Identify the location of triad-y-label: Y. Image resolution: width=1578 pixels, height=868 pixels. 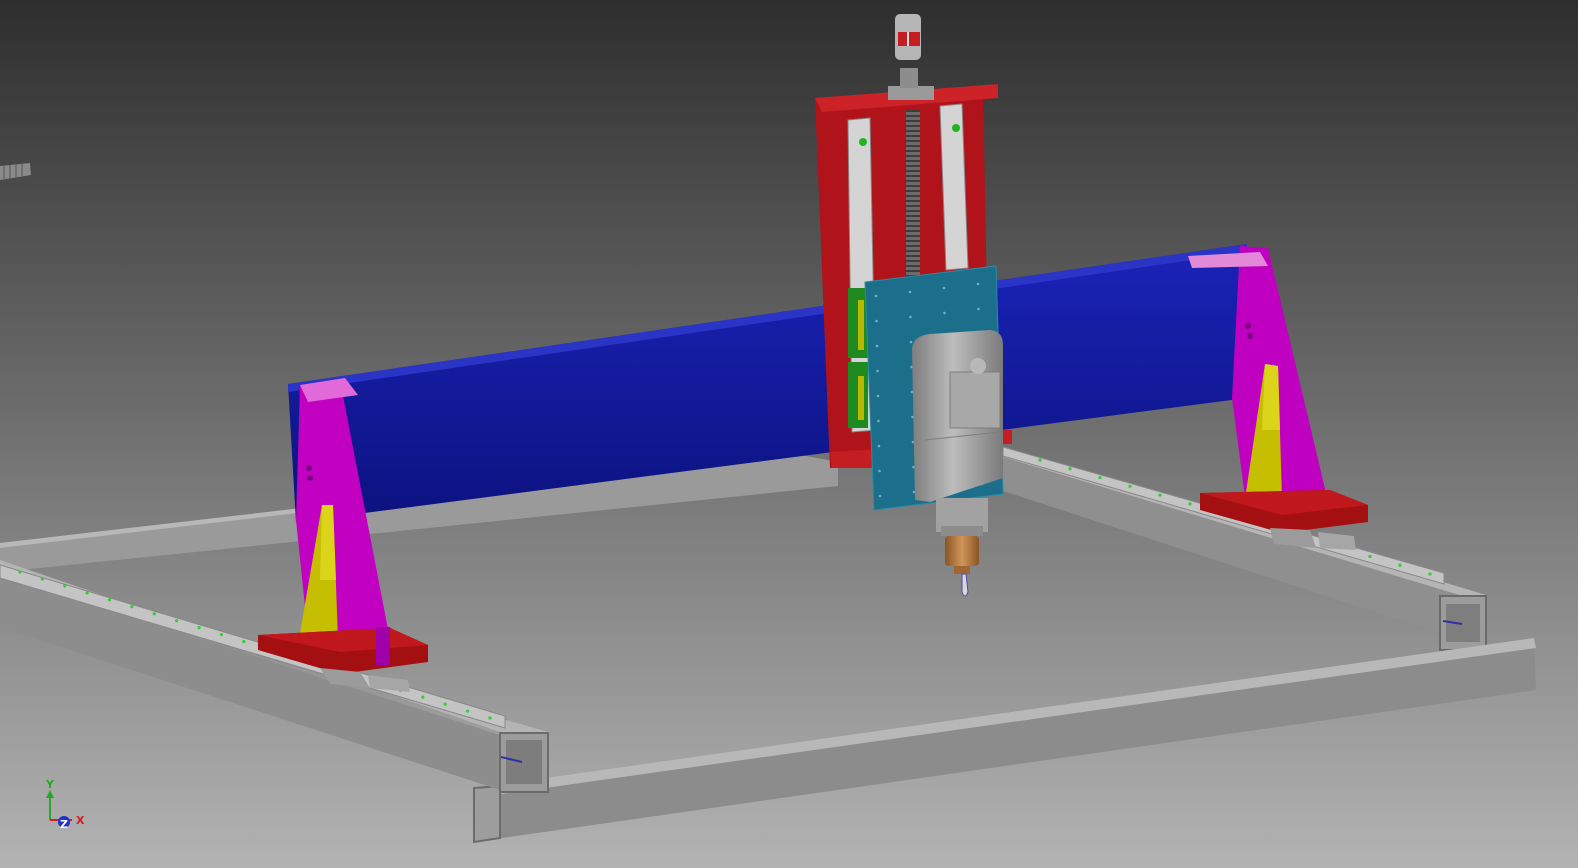
(50, 784).